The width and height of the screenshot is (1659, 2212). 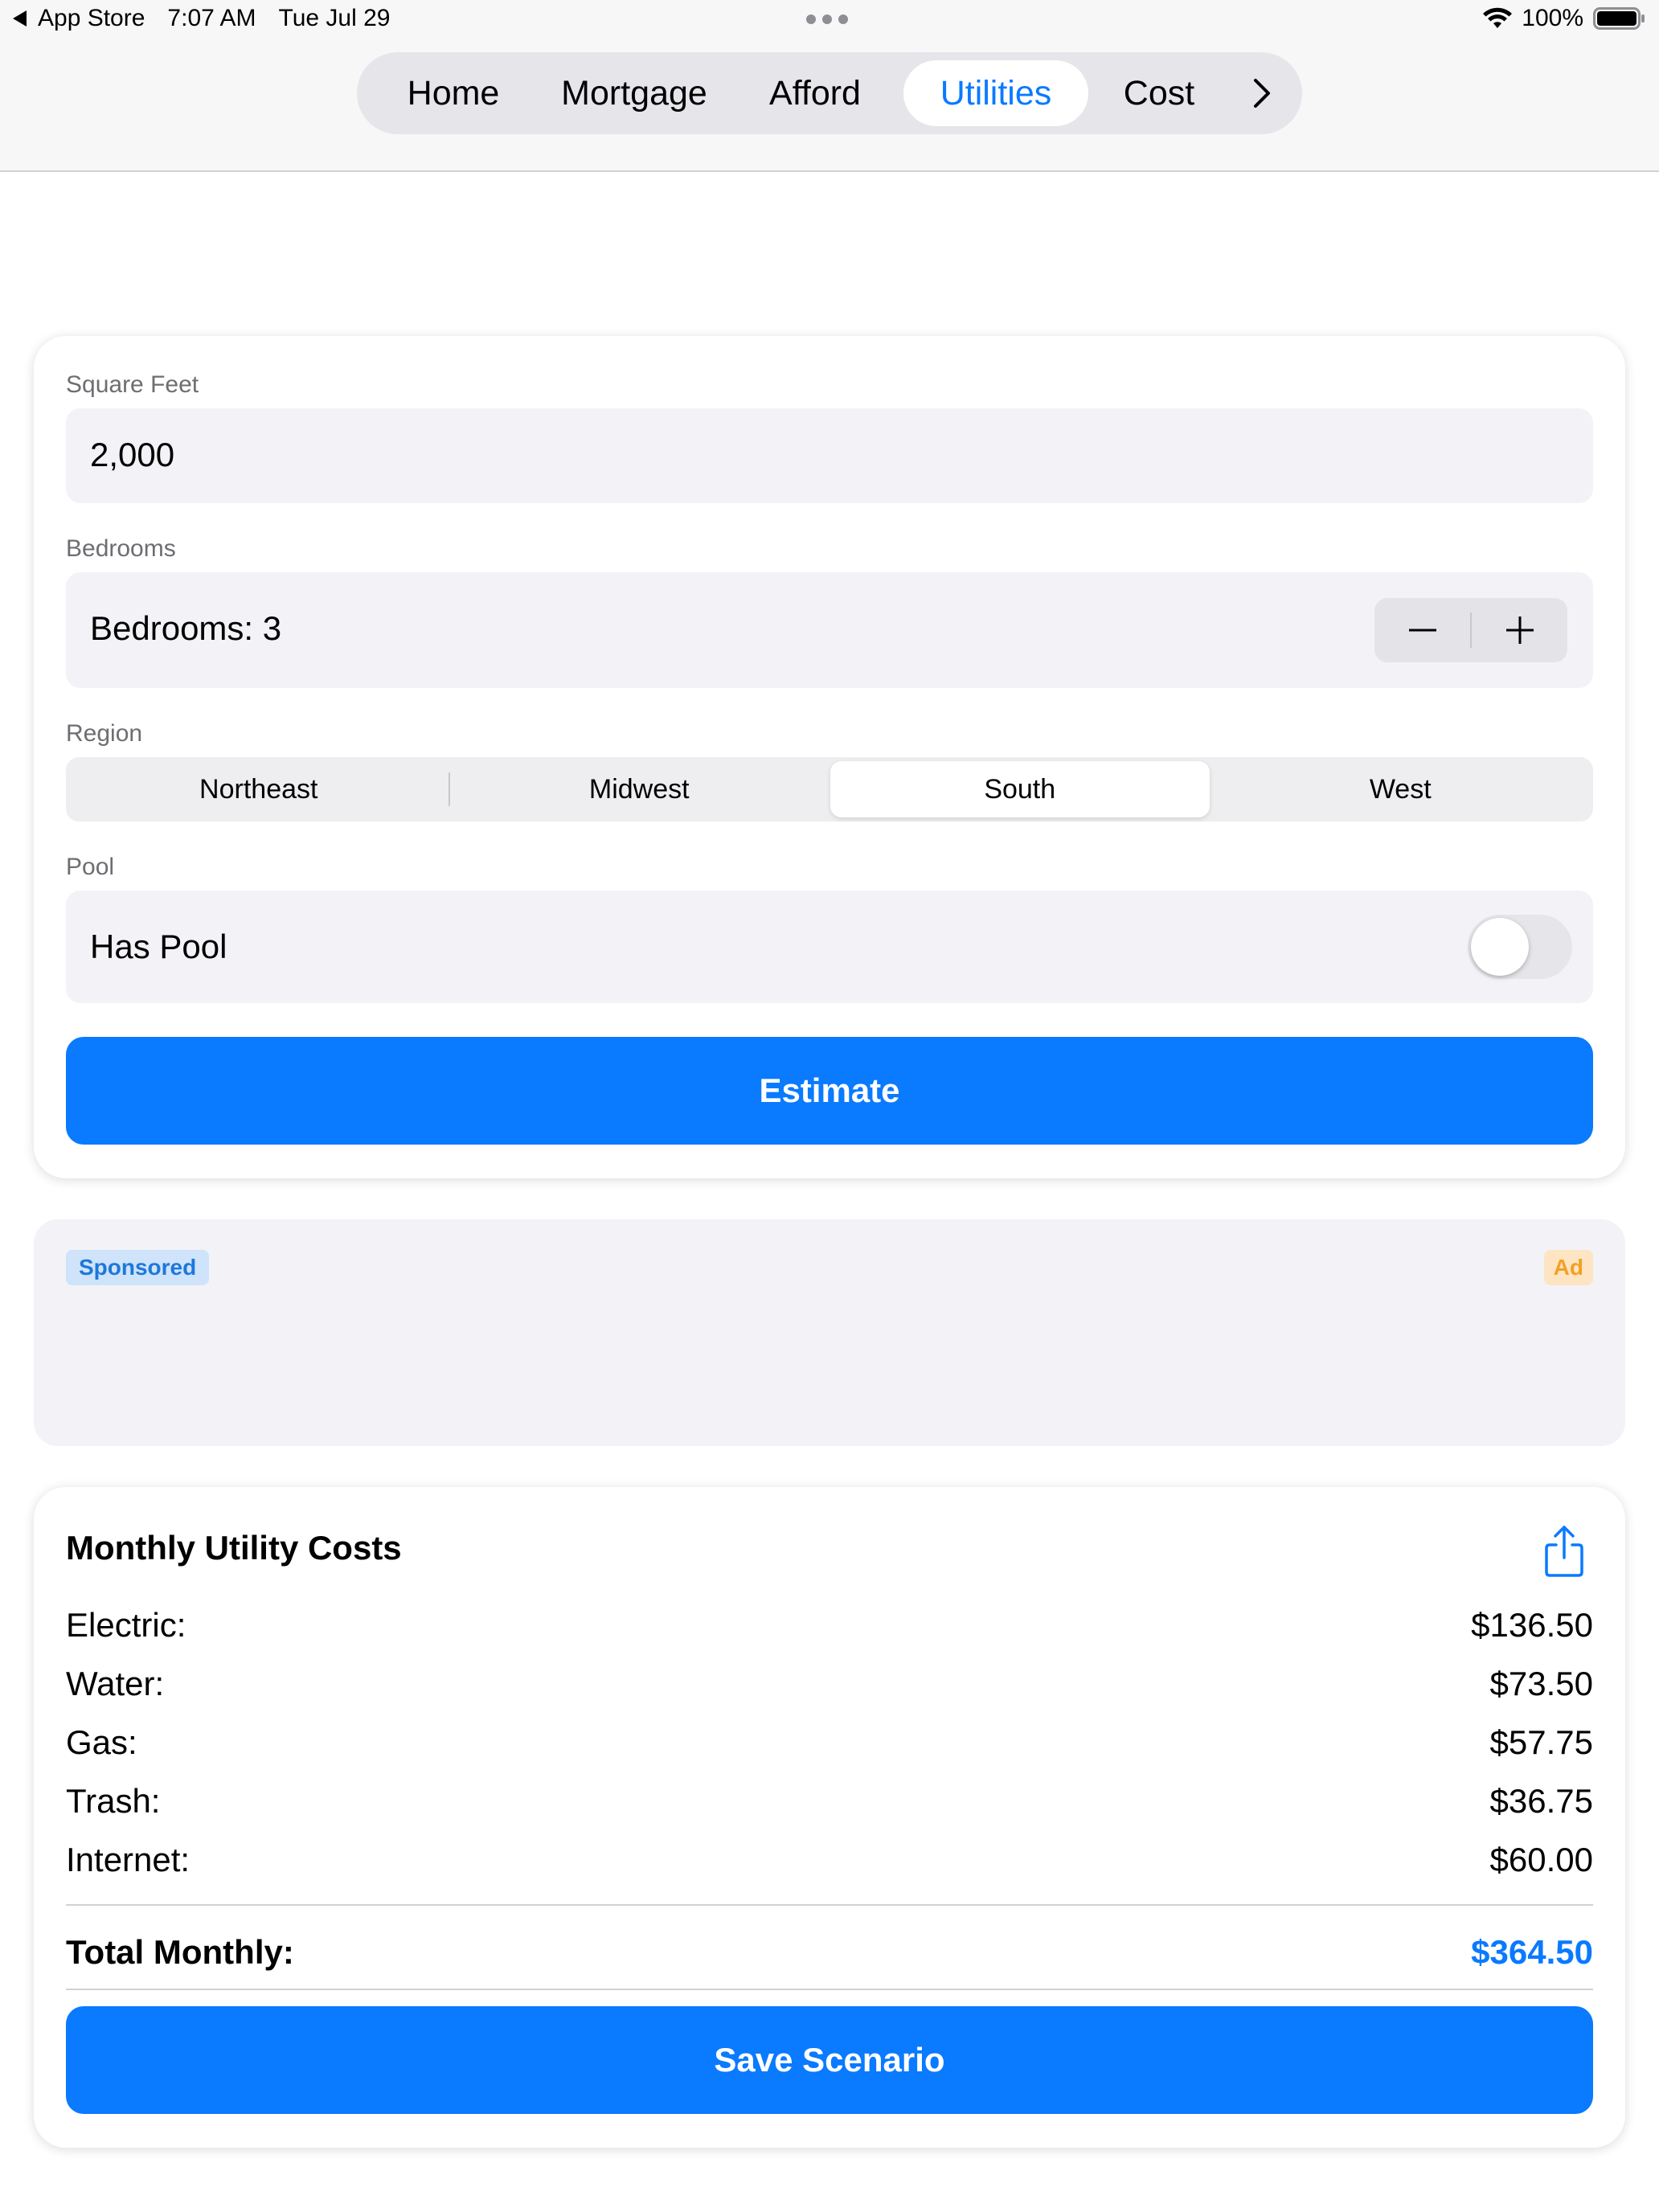 I want to click on status-time: 7:07 AM, so click(x=211, y=18).